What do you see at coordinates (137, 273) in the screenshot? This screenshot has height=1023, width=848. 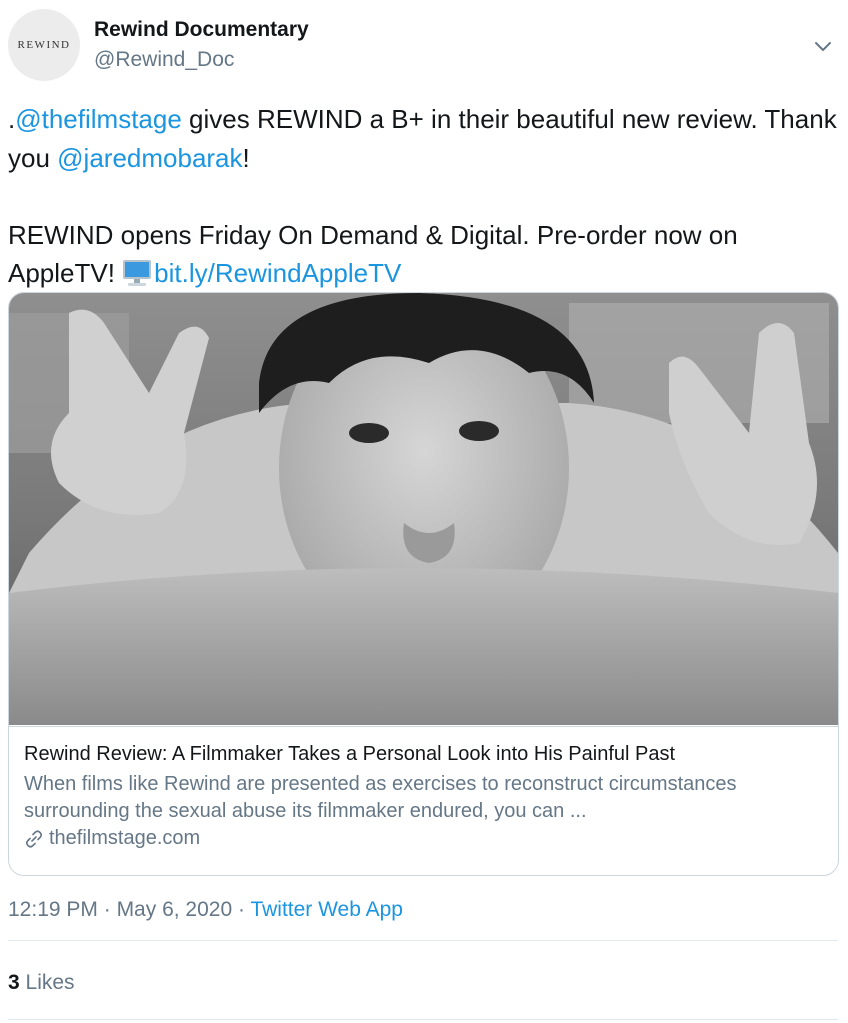 I see `desktop-computer-emoji-icon` at bounding box center [137, 273].